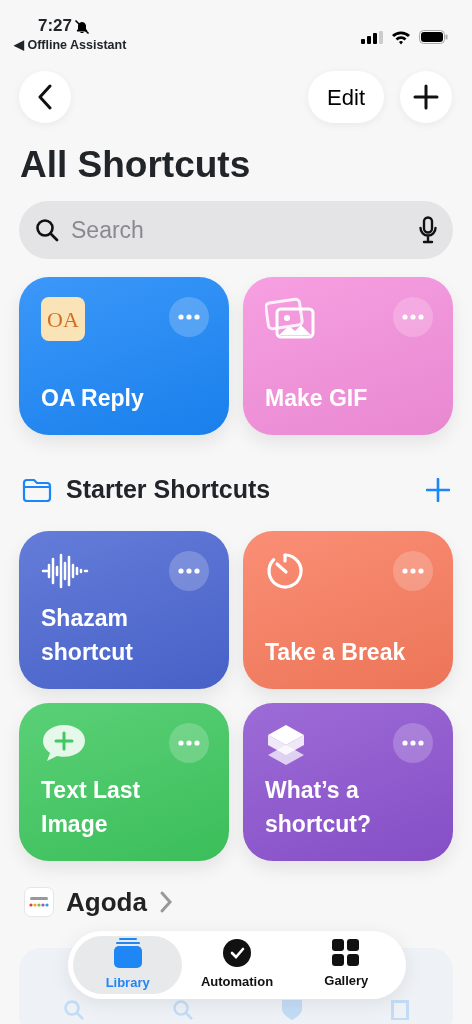  I want to click on edit-button: Edit, so click(346, 97).